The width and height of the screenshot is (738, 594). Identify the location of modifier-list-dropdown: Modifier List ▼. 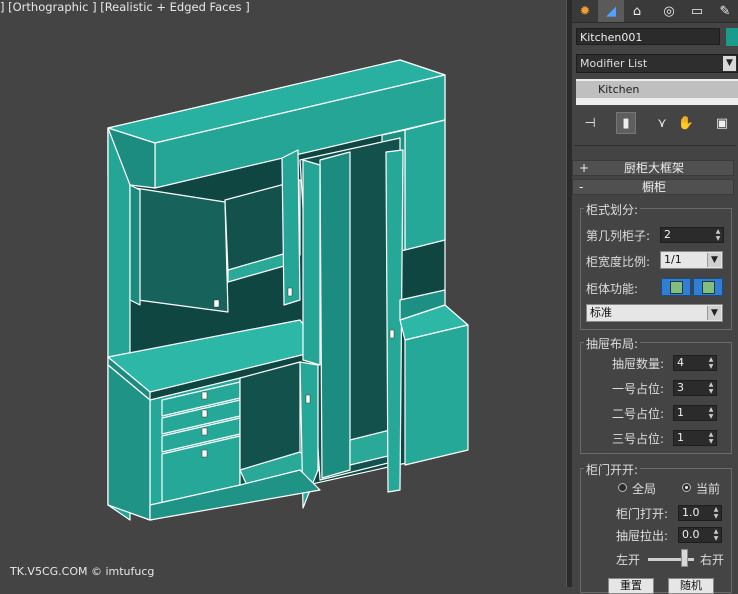
(657, 63).